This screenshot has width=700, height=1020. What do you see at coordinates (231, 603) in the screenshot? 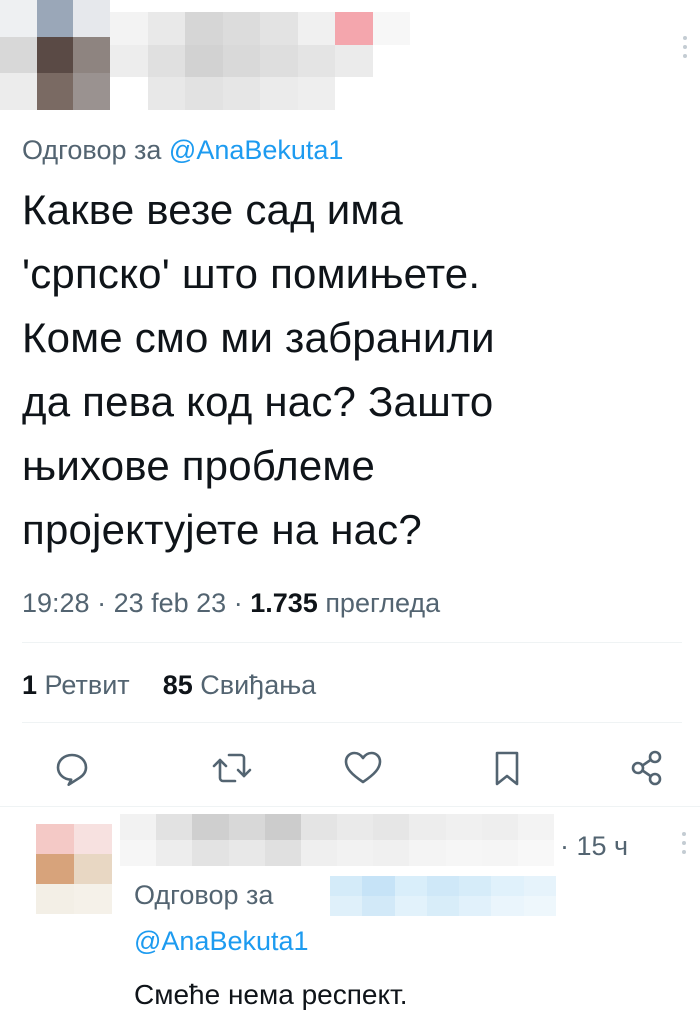
I see `tweet-meta: 19:28 · 23 feb 23 · 1.735 прегледа` at bounding box center [231, 603].